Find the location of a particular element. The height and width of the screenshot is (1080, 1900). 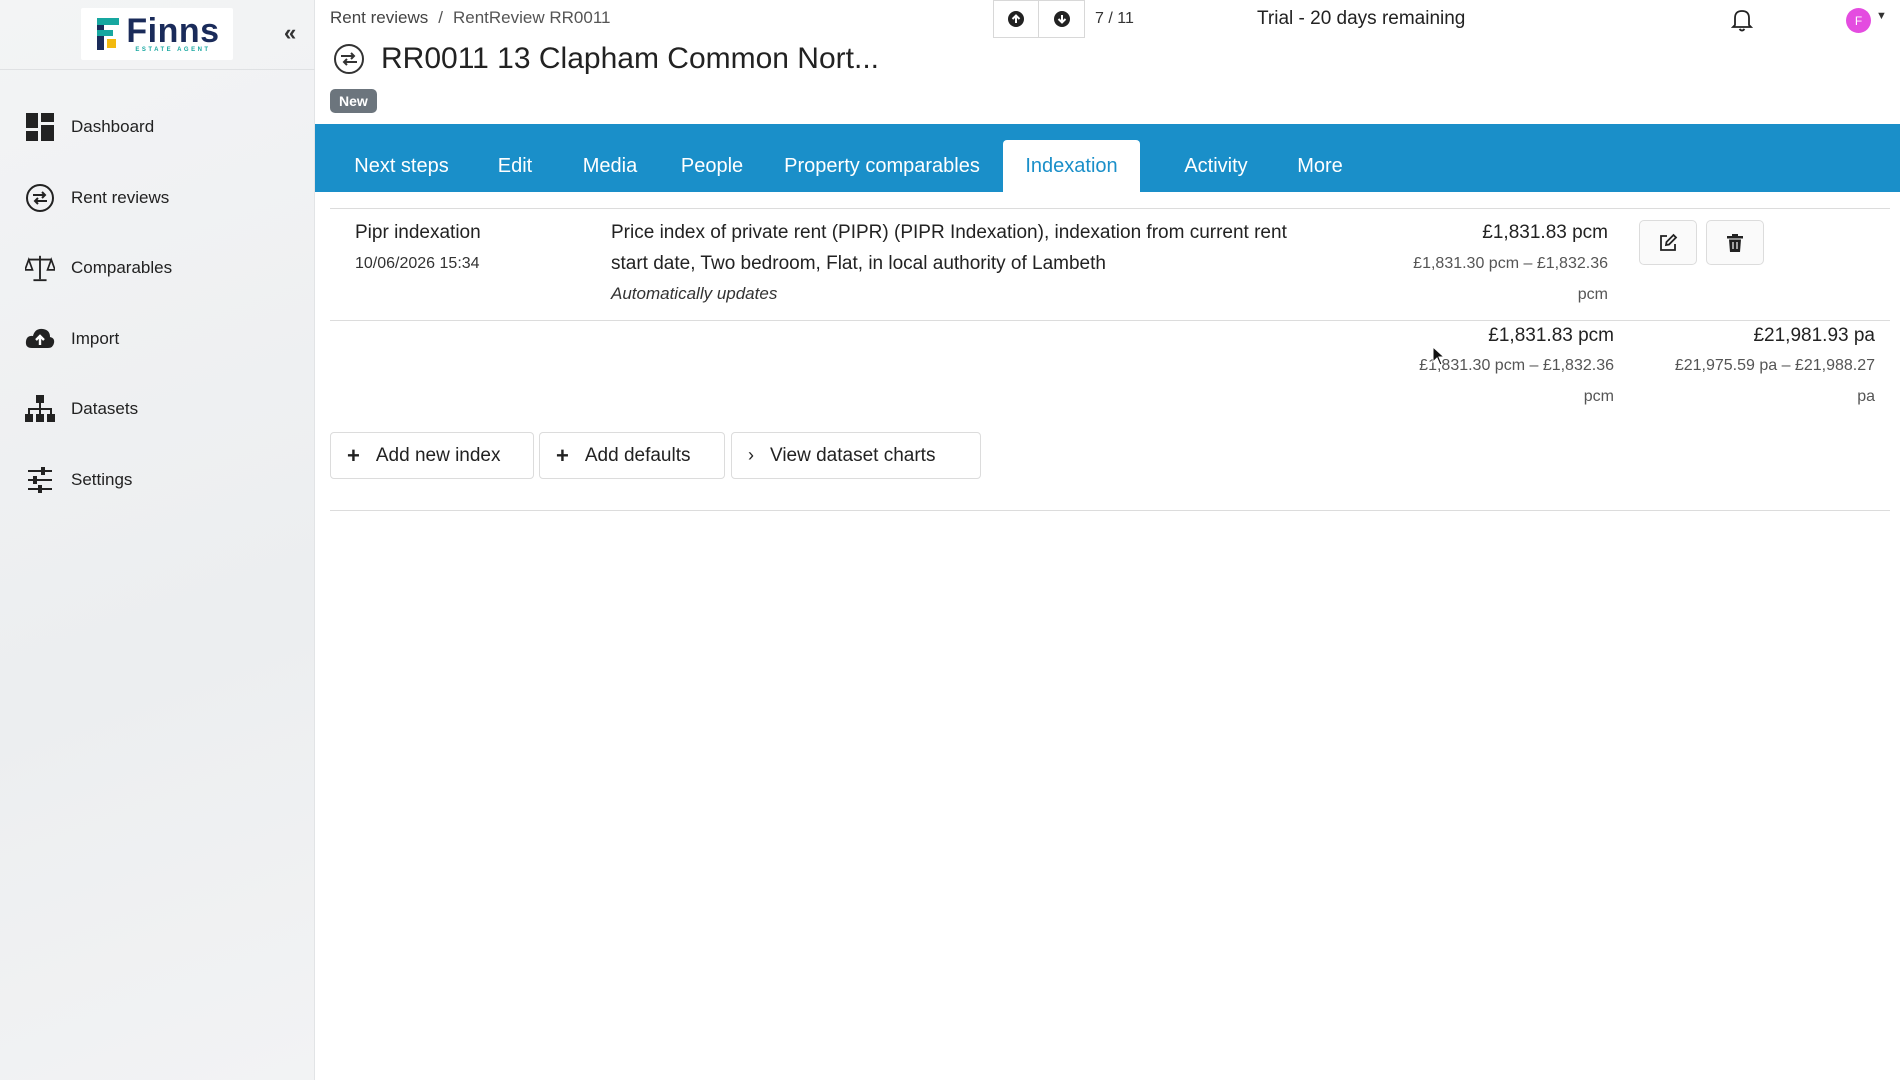

sidebar-item-comparables: Comparables is located at coordinates (157, 268).